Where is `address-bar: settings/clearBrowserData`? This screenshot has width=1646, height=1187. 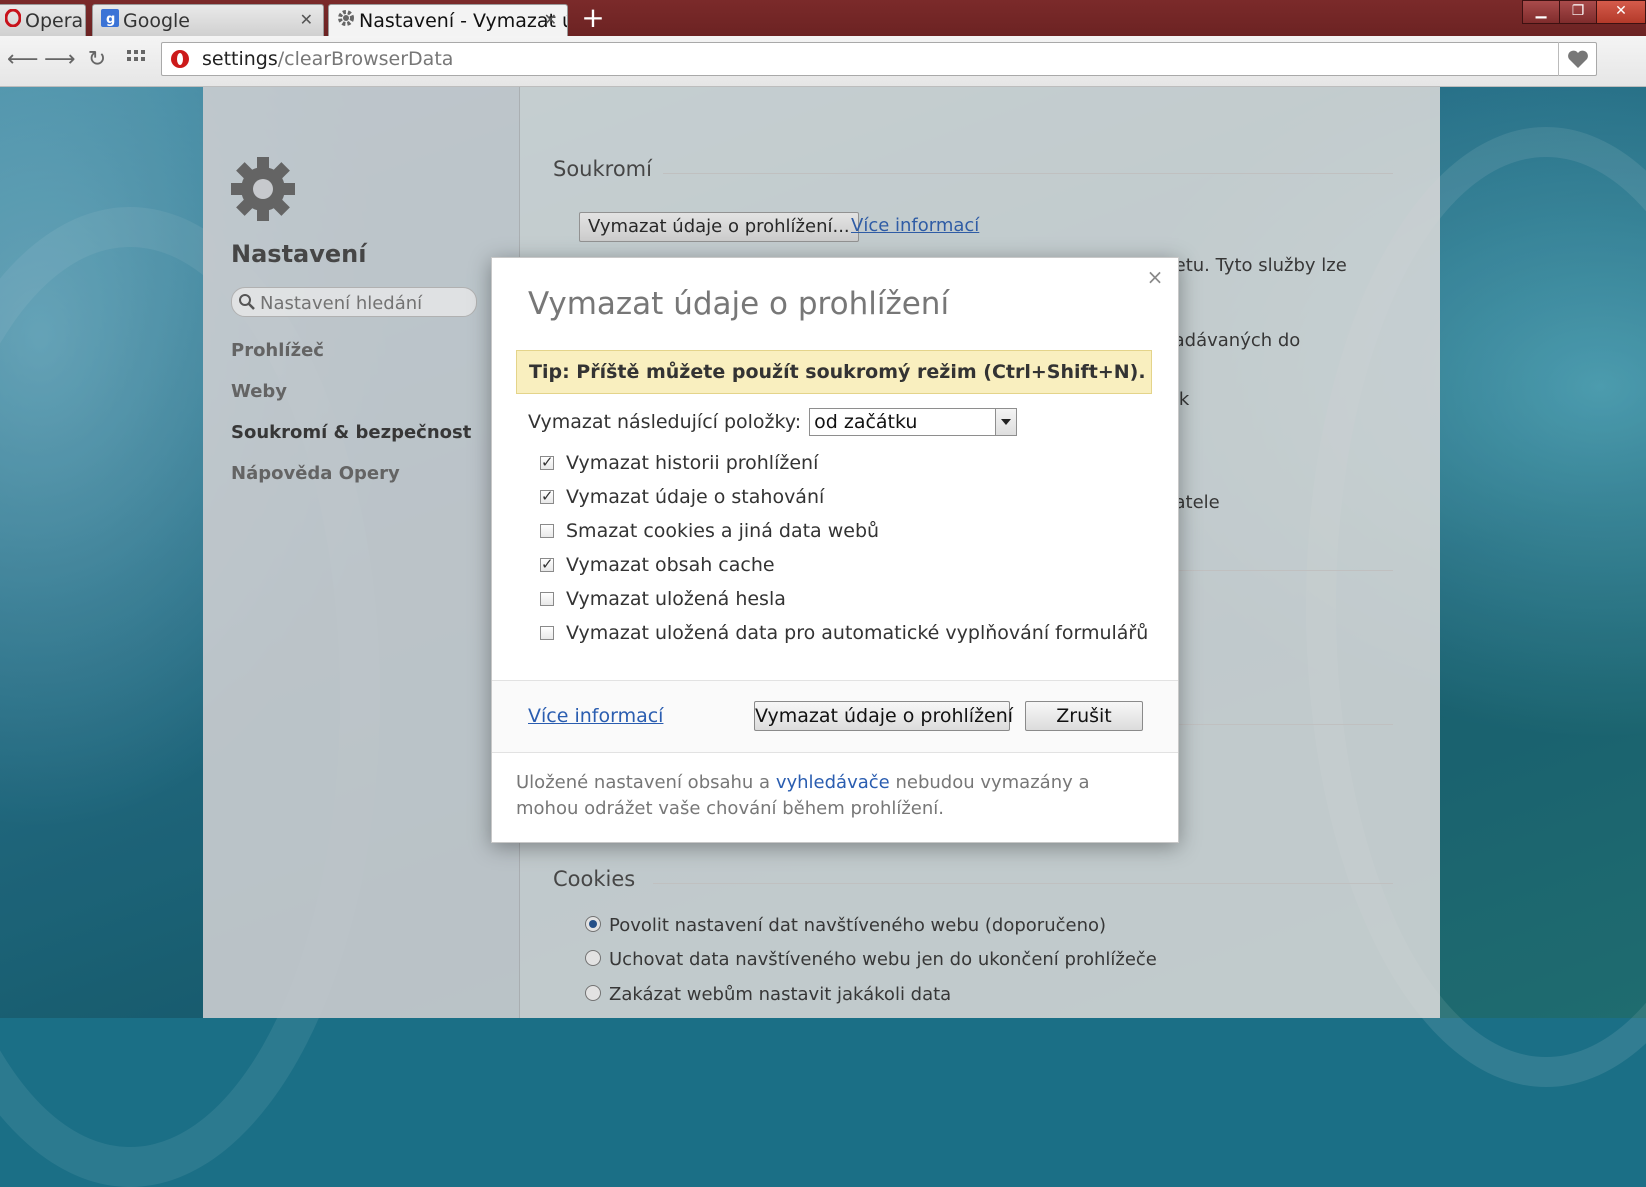 address-bar: settings/clearBrowserData is located at coordinates (879, 59).